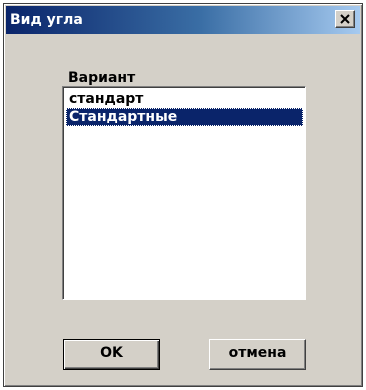 This screenshot has width=366, height=390. What do you see at coordinates (184, 99) in the screenshot?
I see `list-item-standard: стандарт` at bounding box center [184, 99].